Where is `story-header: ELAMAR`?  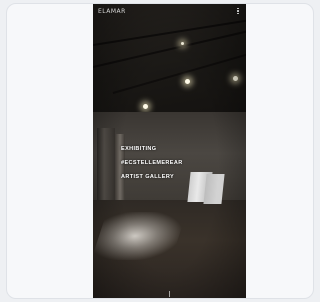 story-header: ELAMAR is located at coordinates (169, 11).